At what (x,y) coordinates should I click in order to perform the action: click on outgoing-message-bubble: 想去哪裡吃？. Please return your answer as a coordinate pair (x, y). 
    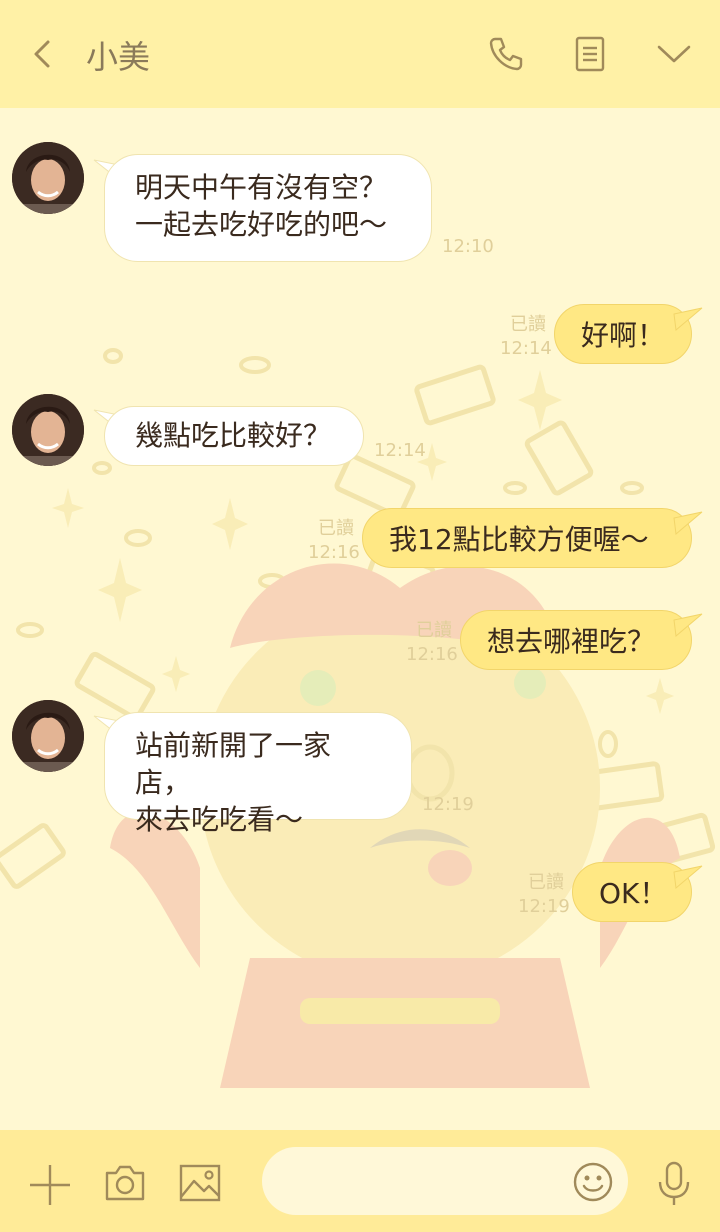
    Looking at the image, I should click on (576, 640).